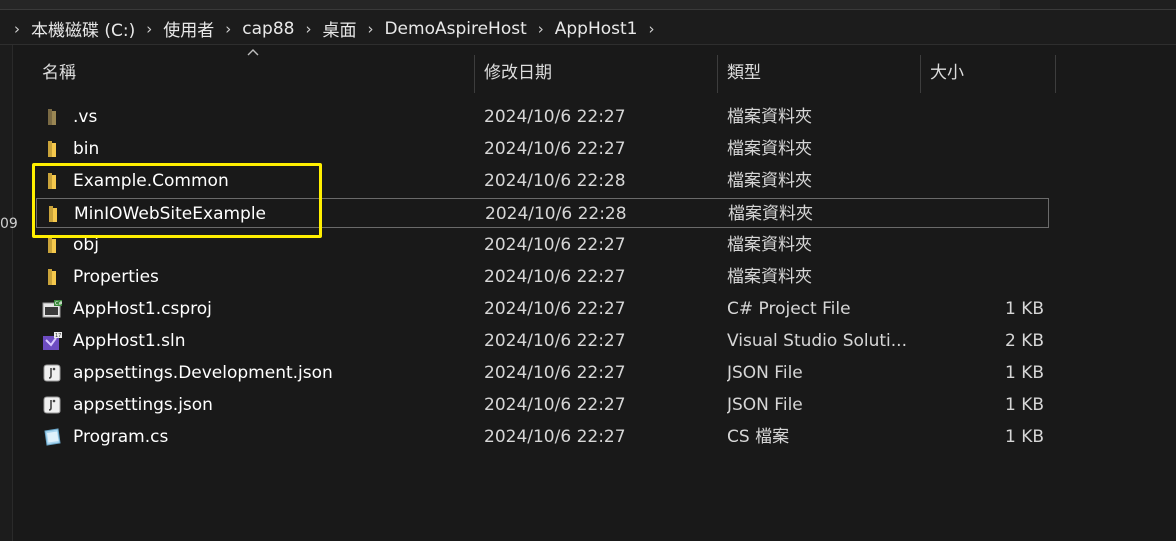  I want to click on file-type: C# Project File, so click(789, 309).